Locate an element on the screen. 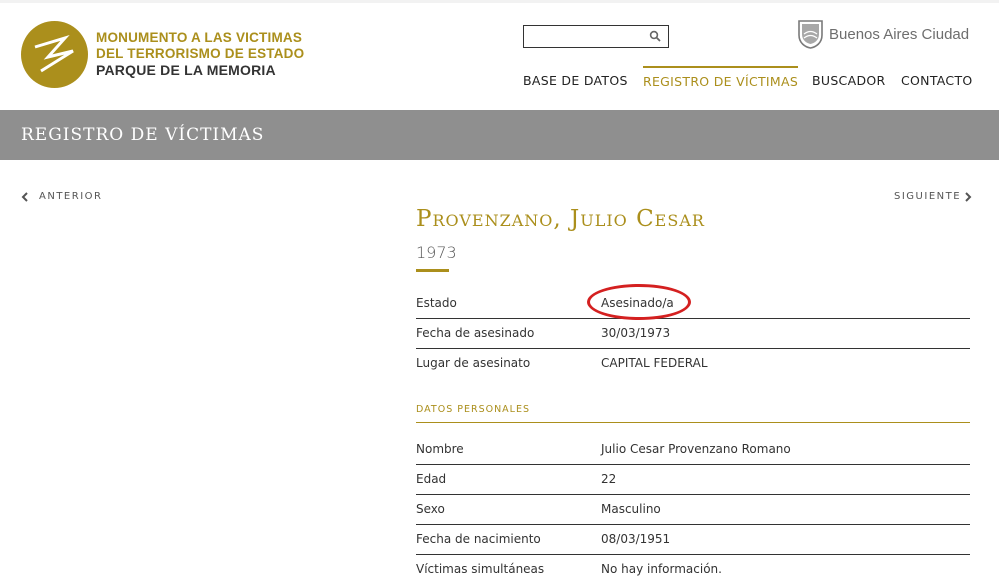  fact-row-estado: Estado Asesinado/a is located at coordinates (693, 303).